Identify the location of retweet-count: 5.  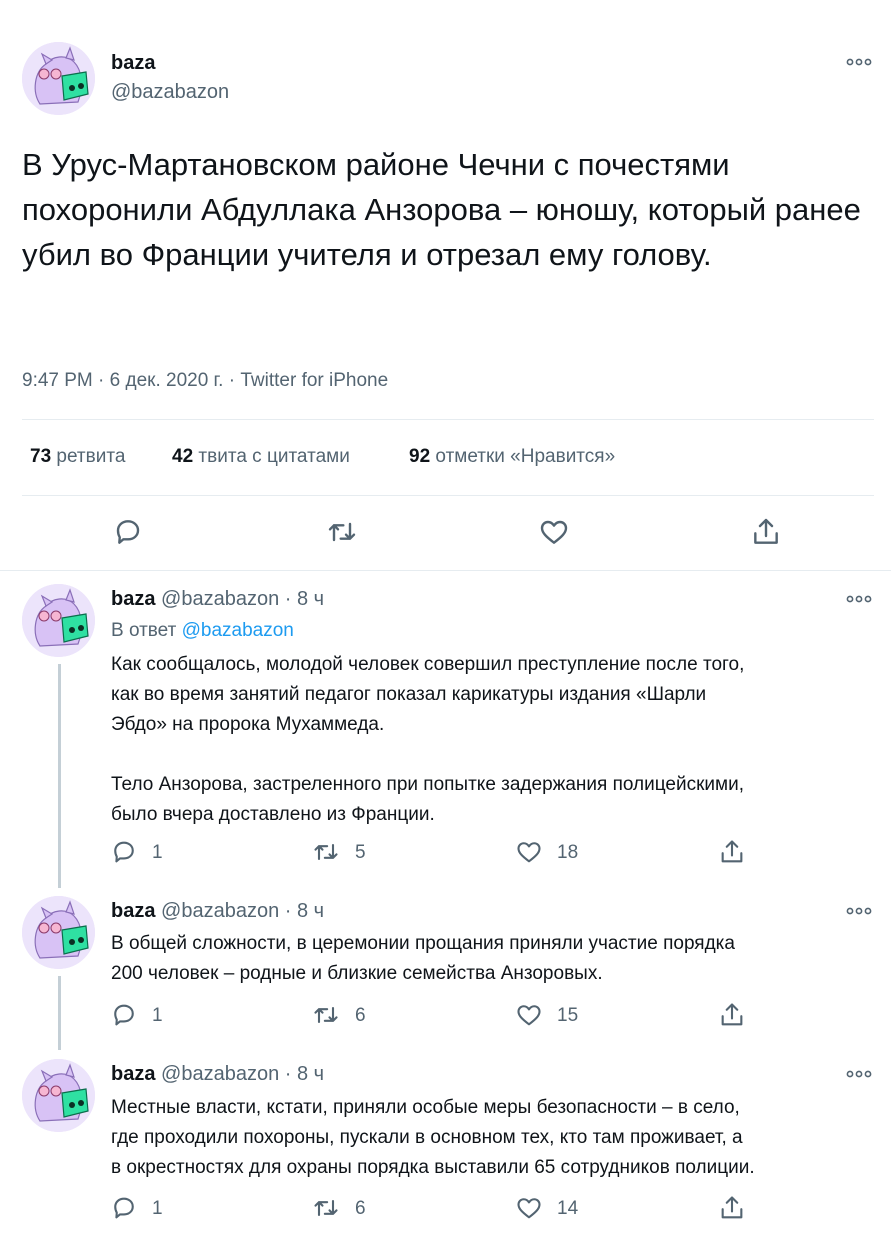
(360, 852).